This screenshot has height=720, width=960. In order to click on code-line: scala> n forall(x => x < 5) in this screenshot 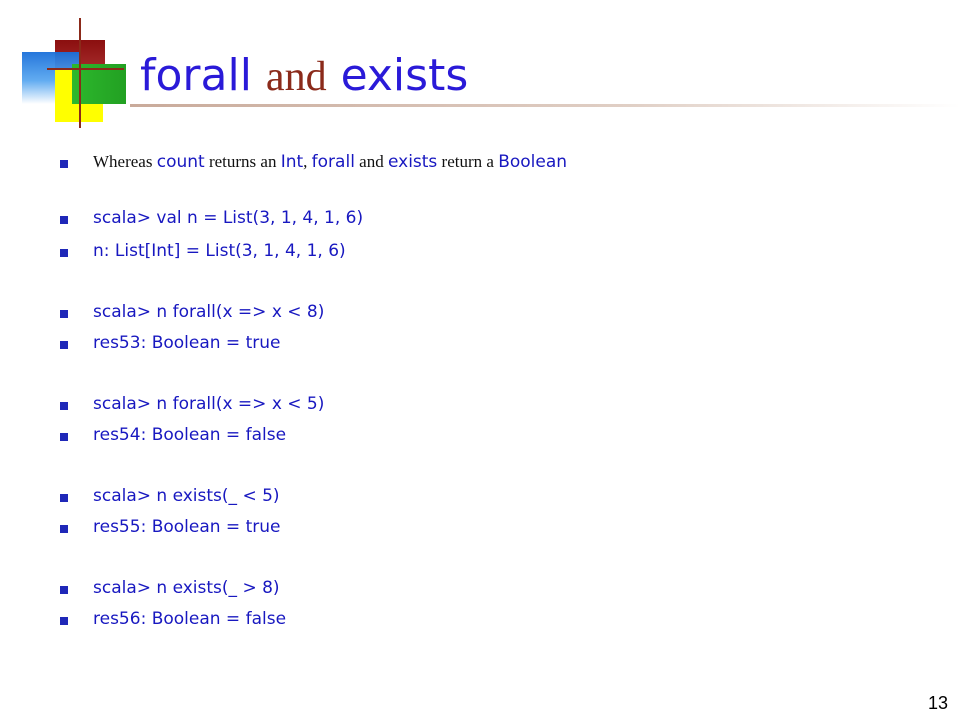, I will do `click(209, 404)`.